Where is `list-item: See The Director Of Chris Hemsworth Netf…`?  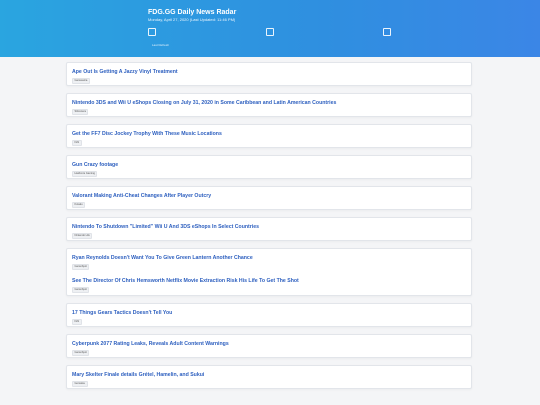 list-item: See The Director Of Chris Hemsworth Netf… is located at coordinates (185, 285).